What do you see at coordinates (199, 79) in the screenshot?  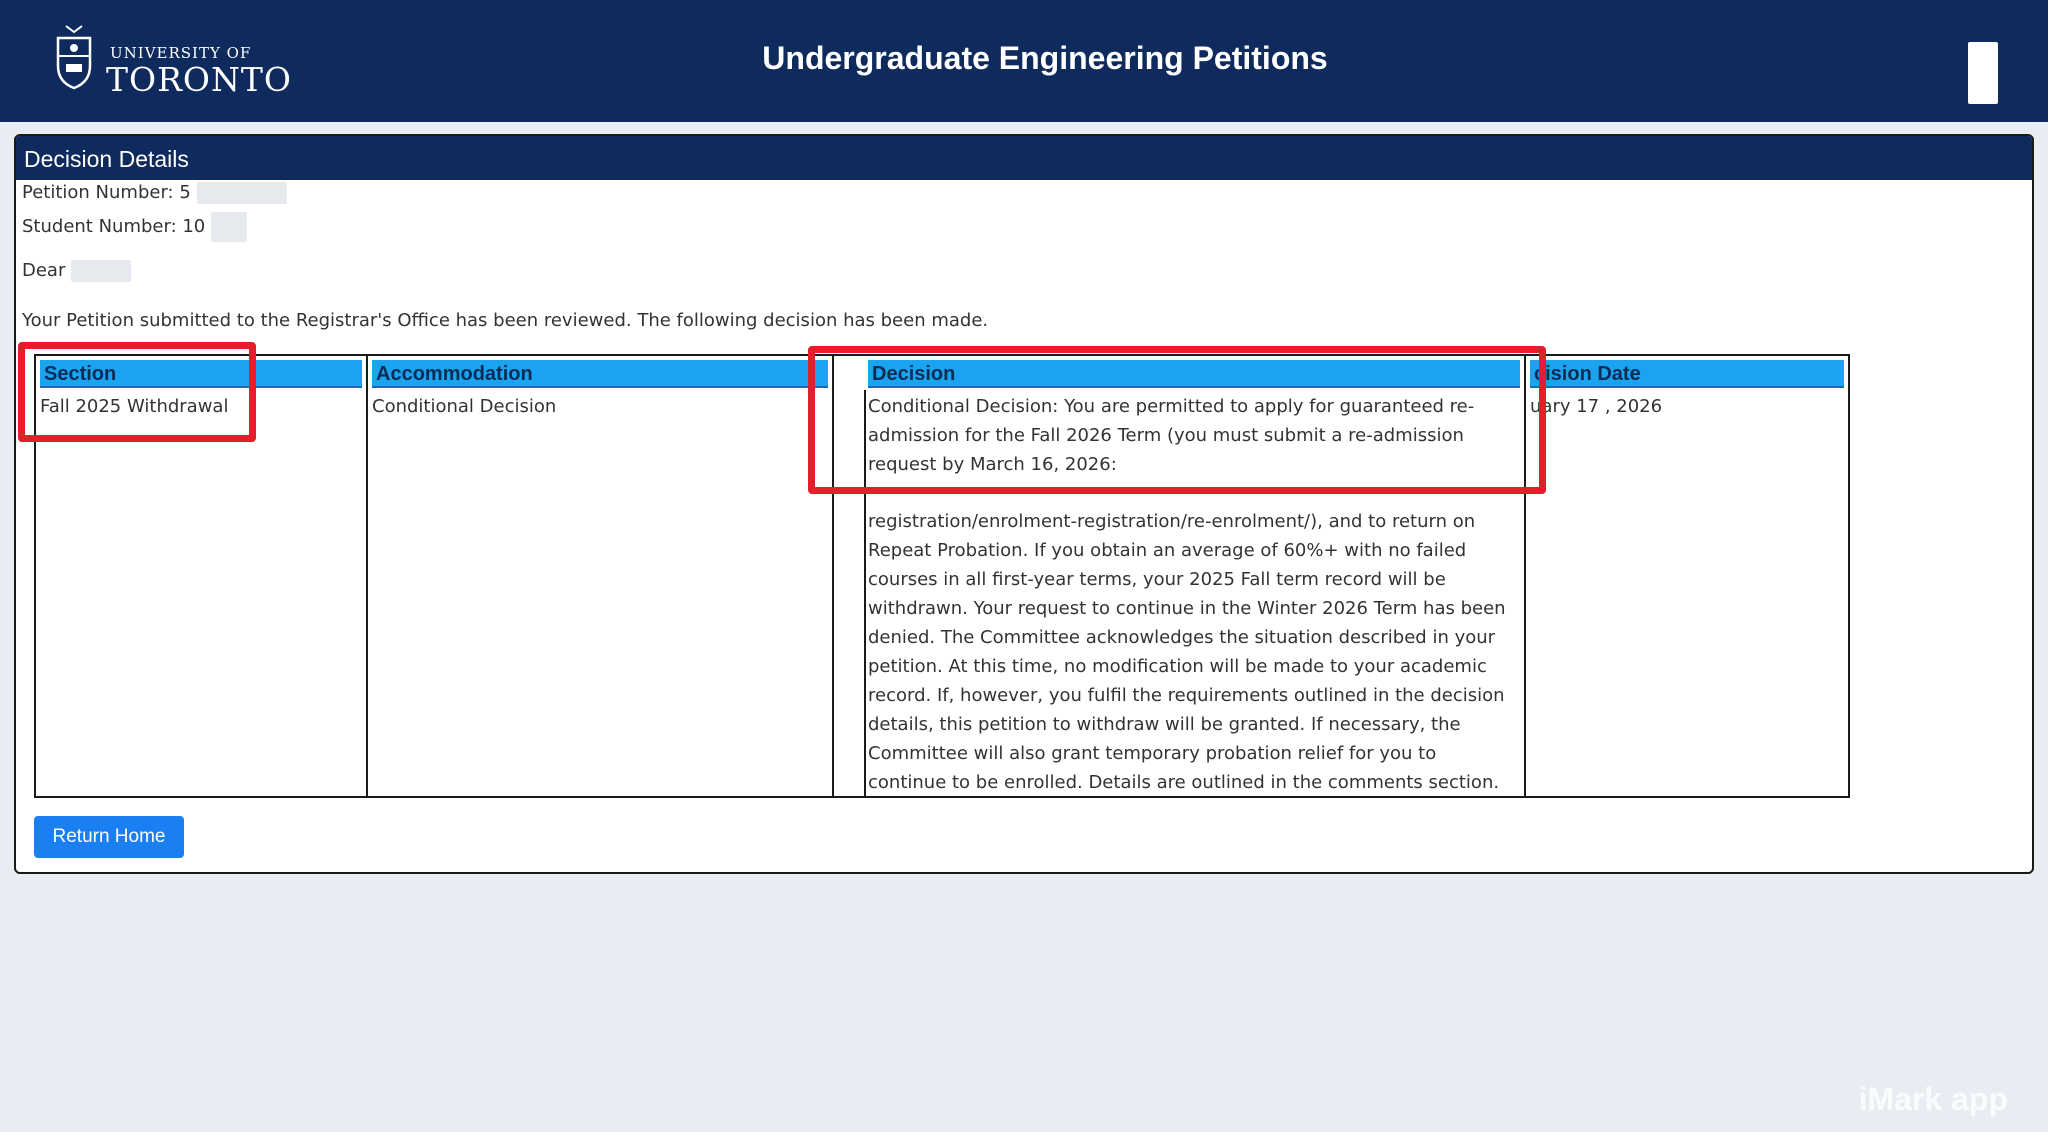 I see `logo-text-big: TORONTO` at bounding box center [199, 79].